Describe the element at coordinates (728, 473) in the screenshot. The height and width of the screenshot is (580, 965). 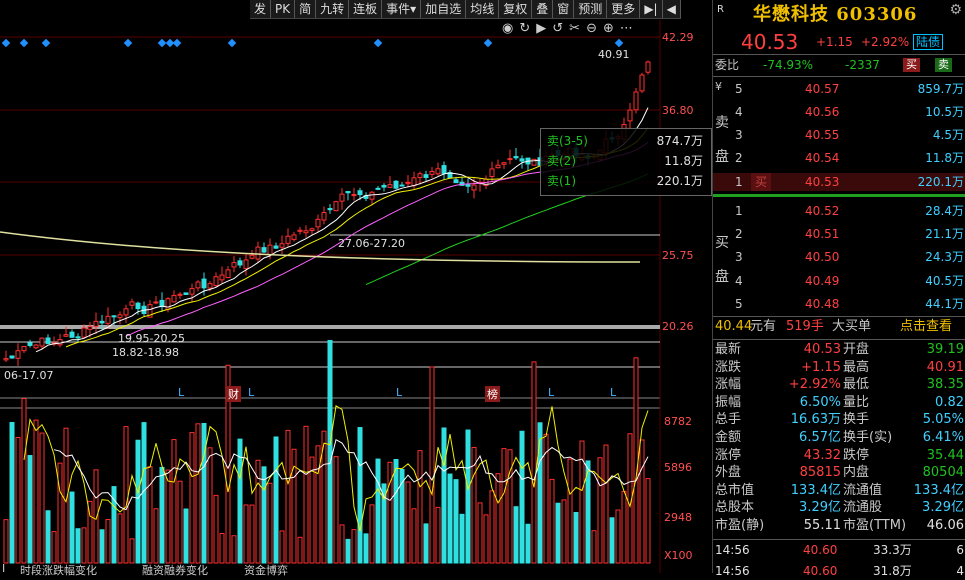
I see `stat-label: 外盘` at that location.